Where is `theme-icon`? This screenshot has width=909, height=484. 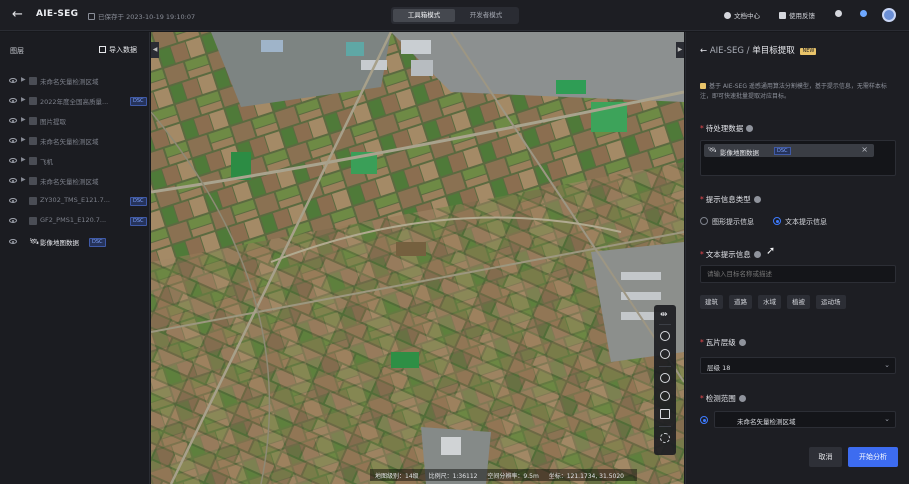 theme-icon is located at coordinates (865, 14).